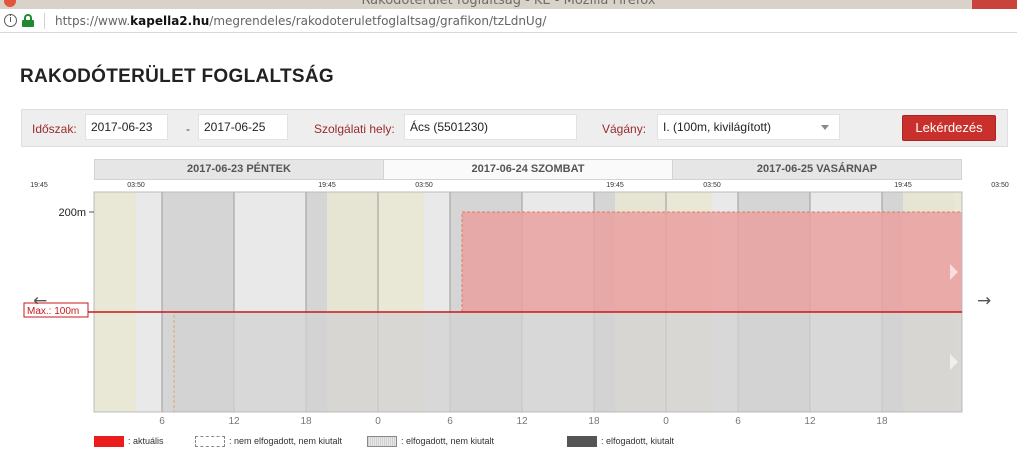  Describe the element at coordinates (129, 442) in the screenshot. I see `legend-item-current: : aktuális` at that location.